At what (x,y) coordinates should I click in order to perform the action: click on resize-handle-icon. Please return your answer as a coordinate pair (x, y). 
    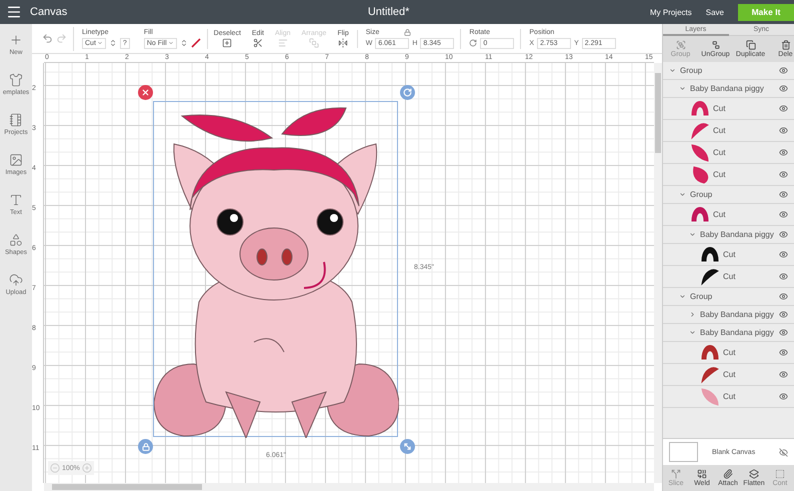
    Looking at the image, I should click on (407, 446).